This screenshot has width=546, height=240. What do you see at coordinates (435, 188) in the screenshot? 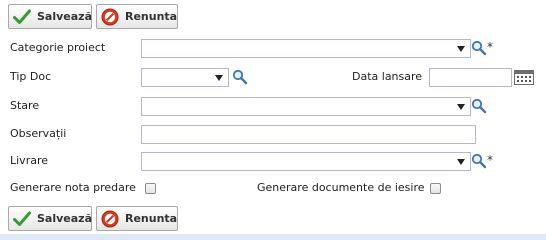
I see `generare-documente-checkbox` at bounding box center [435, 188].